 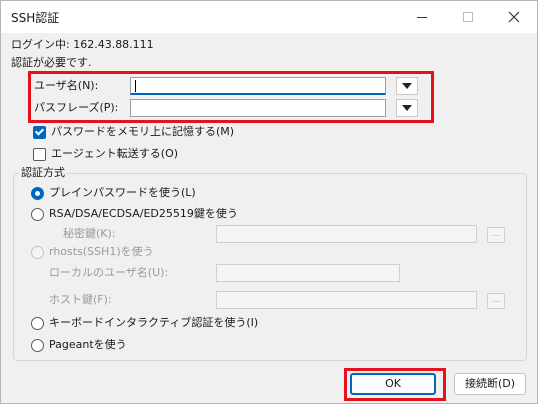 What do you see at coordinates (37, 214) in the screenshot?
I see `radio-rsa-key` at bounding box center [37, 214].